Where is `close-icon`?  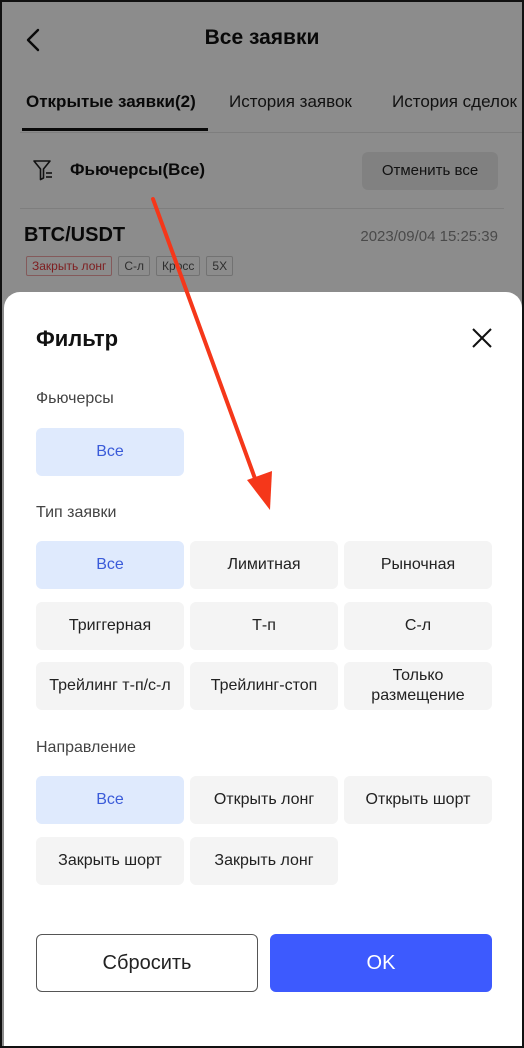 close-icon is located at coordinates (482, 338).